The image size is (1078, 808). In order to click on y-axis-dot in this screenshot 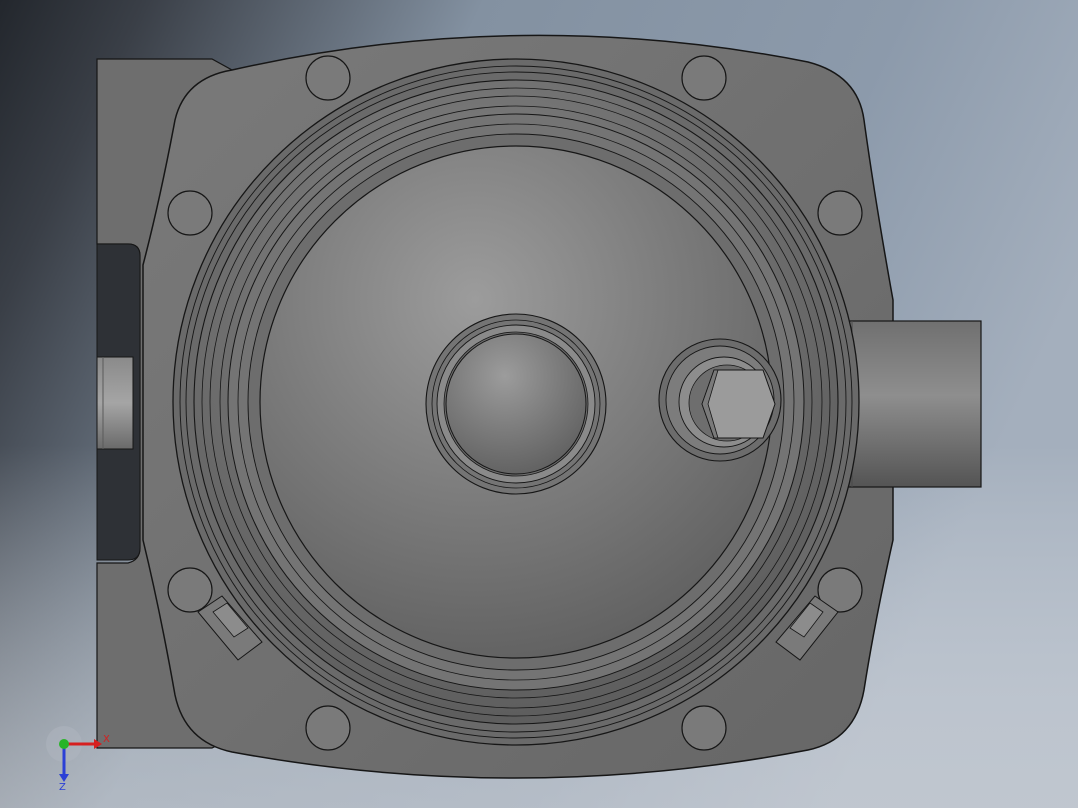, I will do `click(64, 744)`.